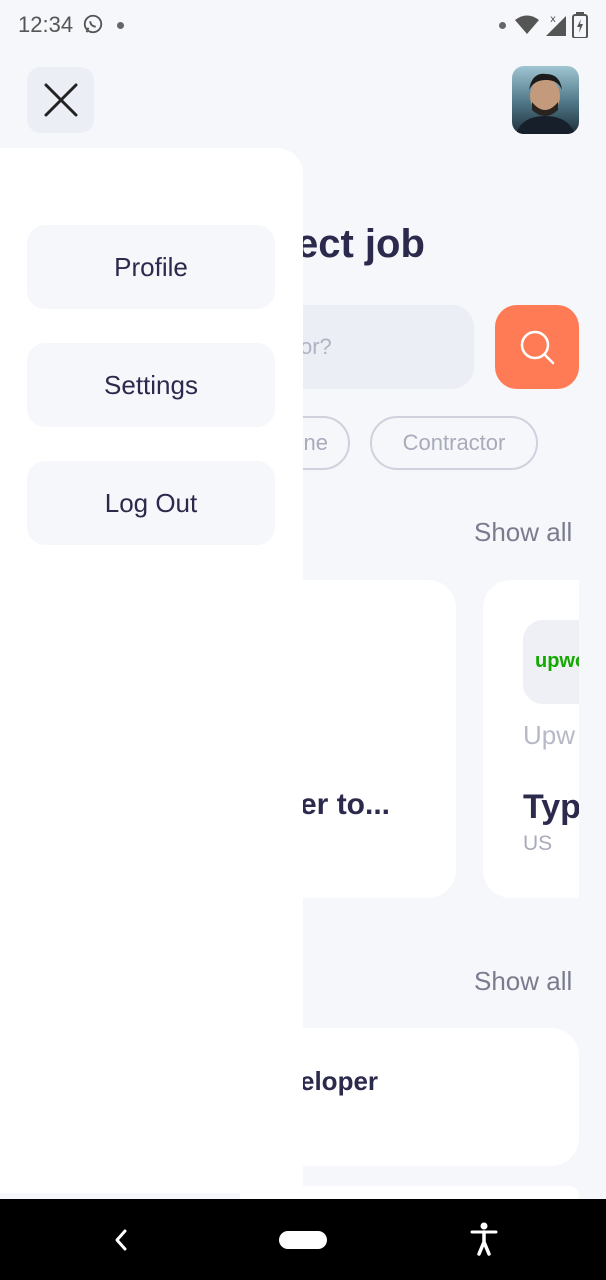 This screenshot has width=606, height=1280. I want to click on recent-job-title: eloper, so click(339, 1081).